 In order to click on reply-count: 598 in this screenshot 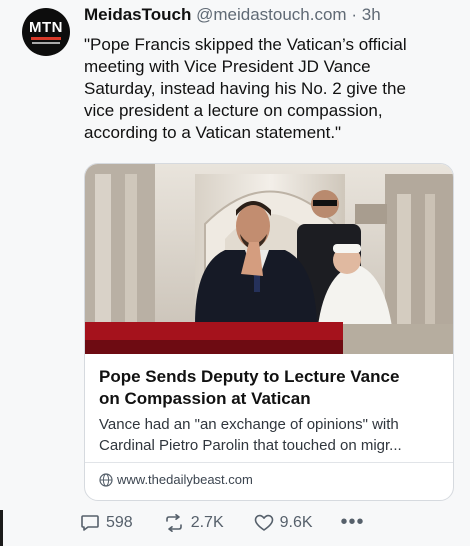, I will do `click(119, 522)`.